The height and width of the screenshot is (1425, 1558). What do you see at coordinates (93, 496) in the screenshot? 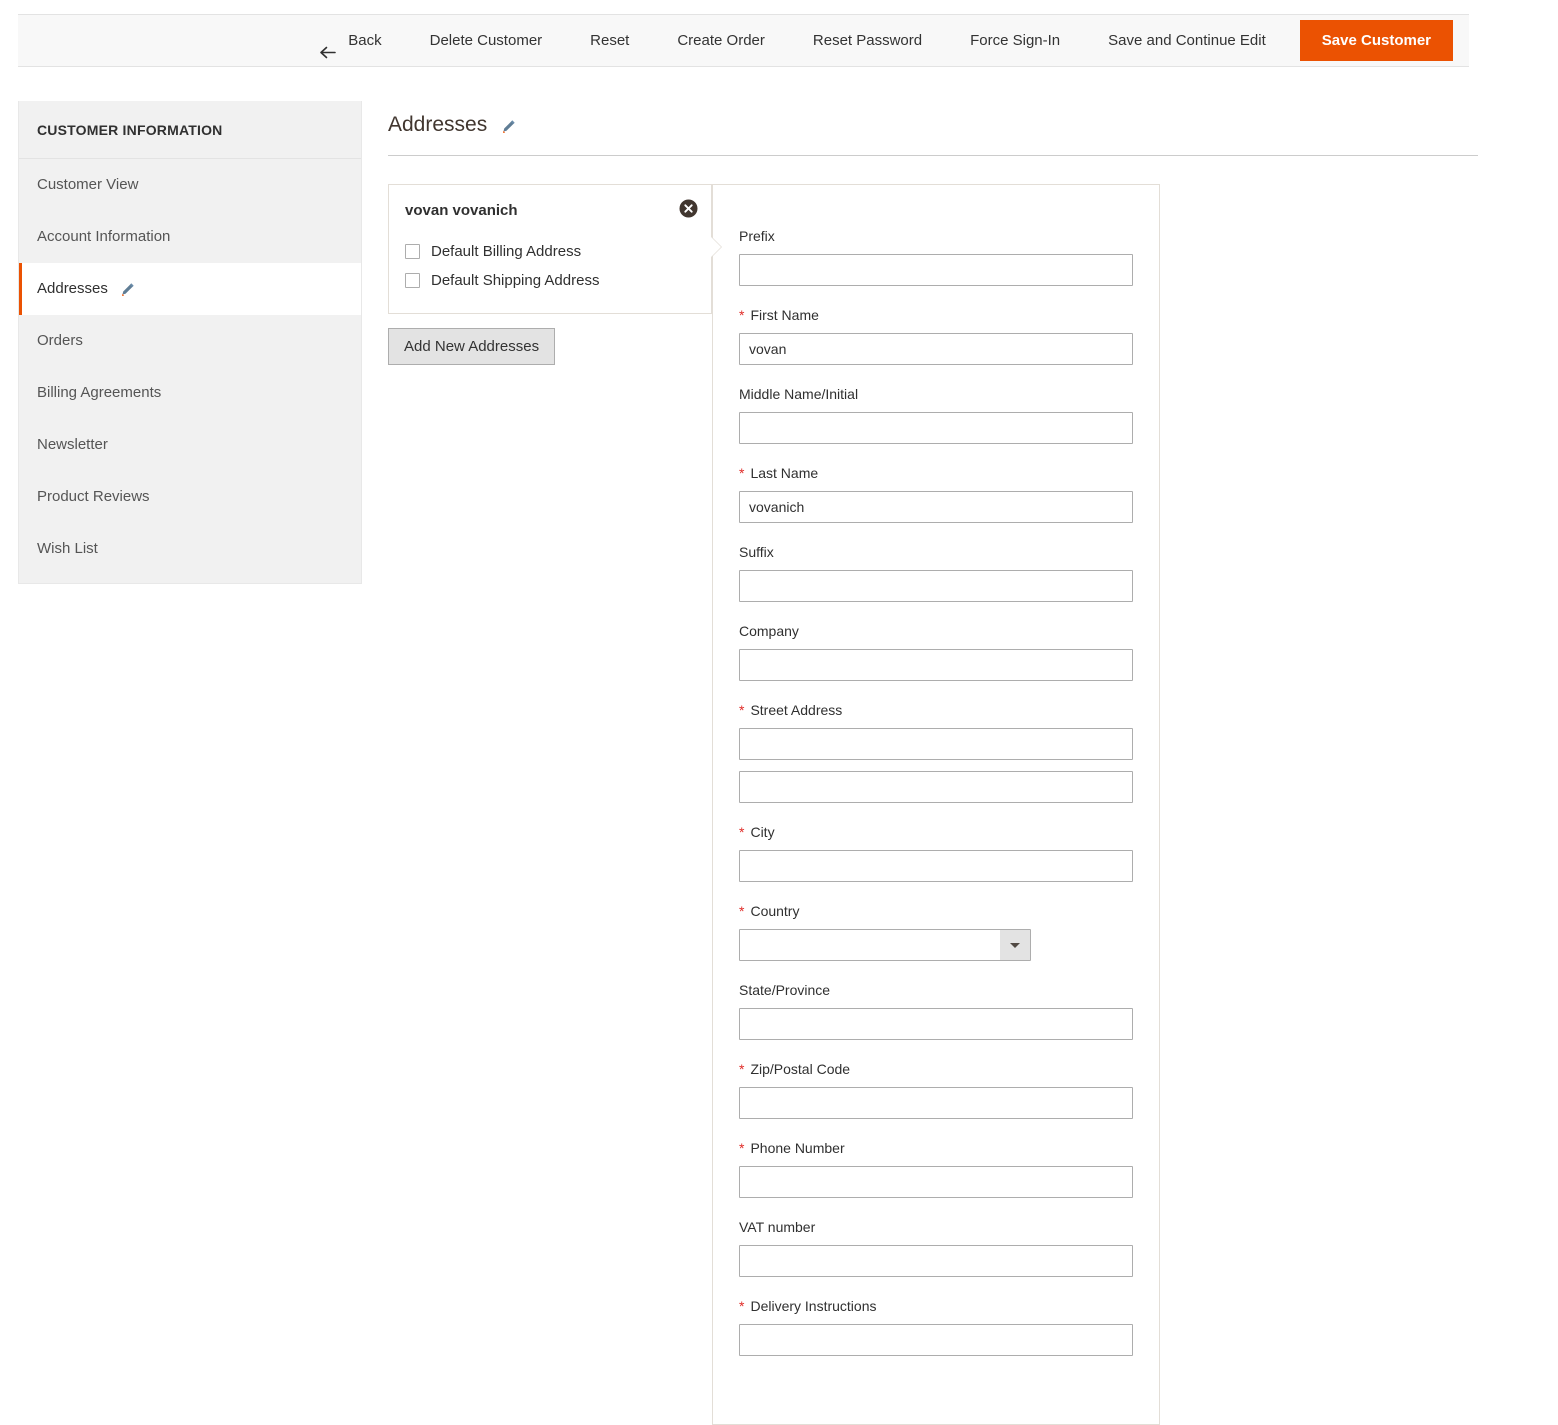
I see `sidebar-item-label: Product Reviews` at bounding box center [93, 496].